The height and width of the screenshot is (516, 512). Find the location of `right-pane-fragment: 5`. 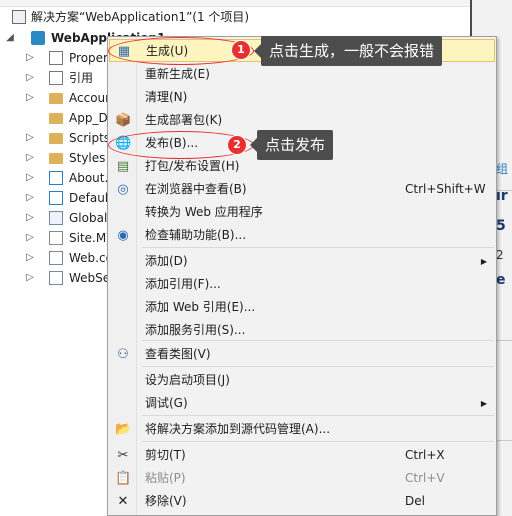

right-pane-fragment: 5 is located at coordinates (501, 226).